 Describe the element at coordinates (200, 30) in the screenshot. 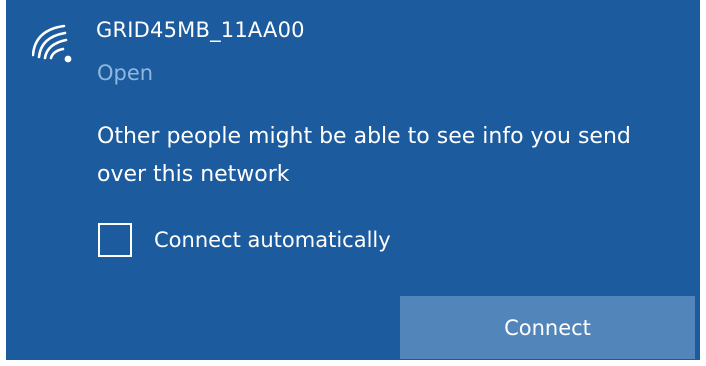

I see `network-name: GRID45MB_11AA00` at that location.